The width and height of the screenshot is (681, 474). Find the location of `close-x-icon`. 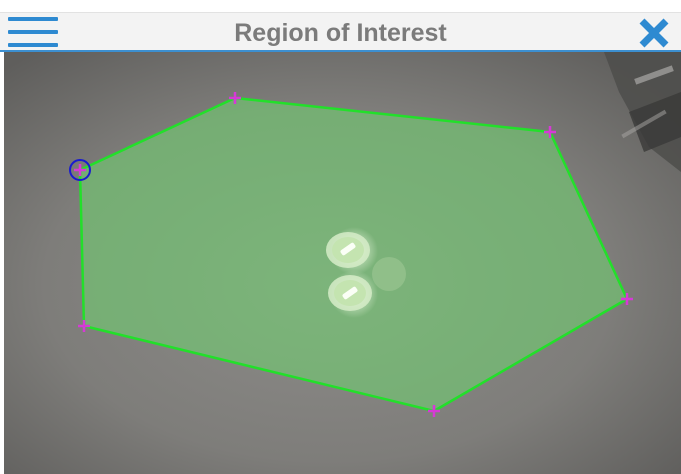

close-x-icon is located at coordinates (654, 33).